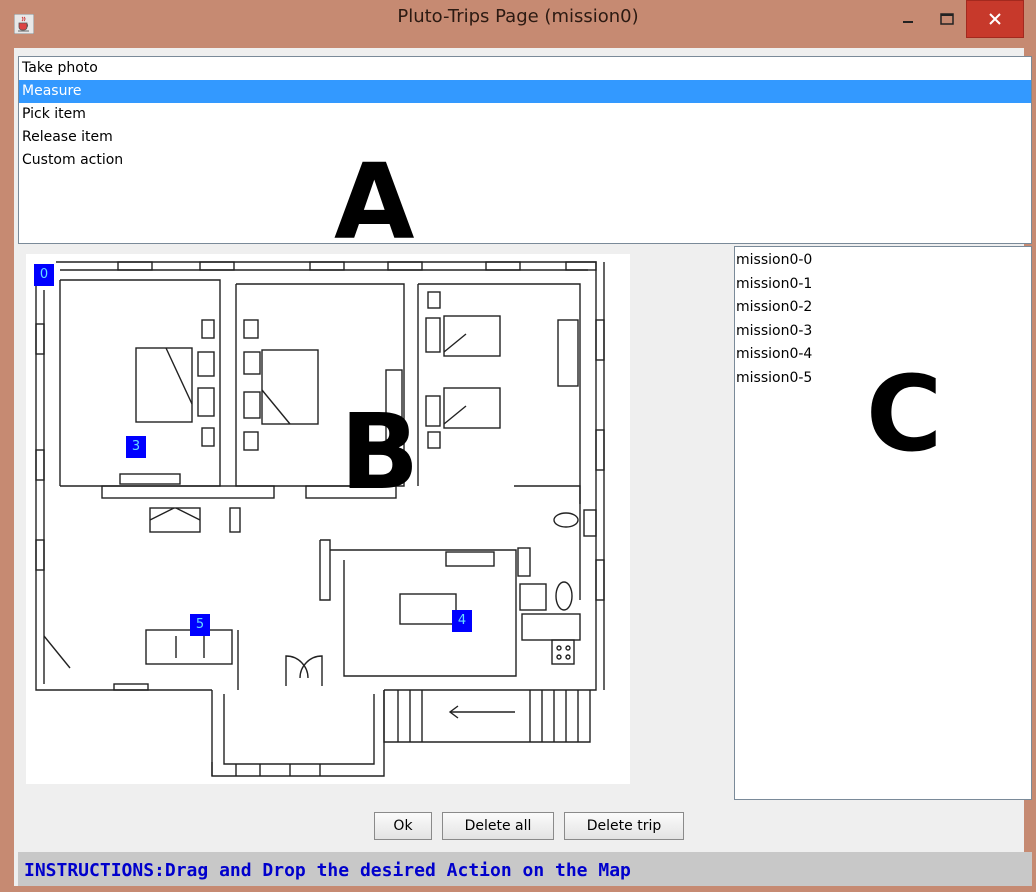 Image resolution: width=1036 pixels, height=892 pixels. Describe the element at coordinates (136, 447) in the screenshot. I see `map-marker-3: 3` at that location.